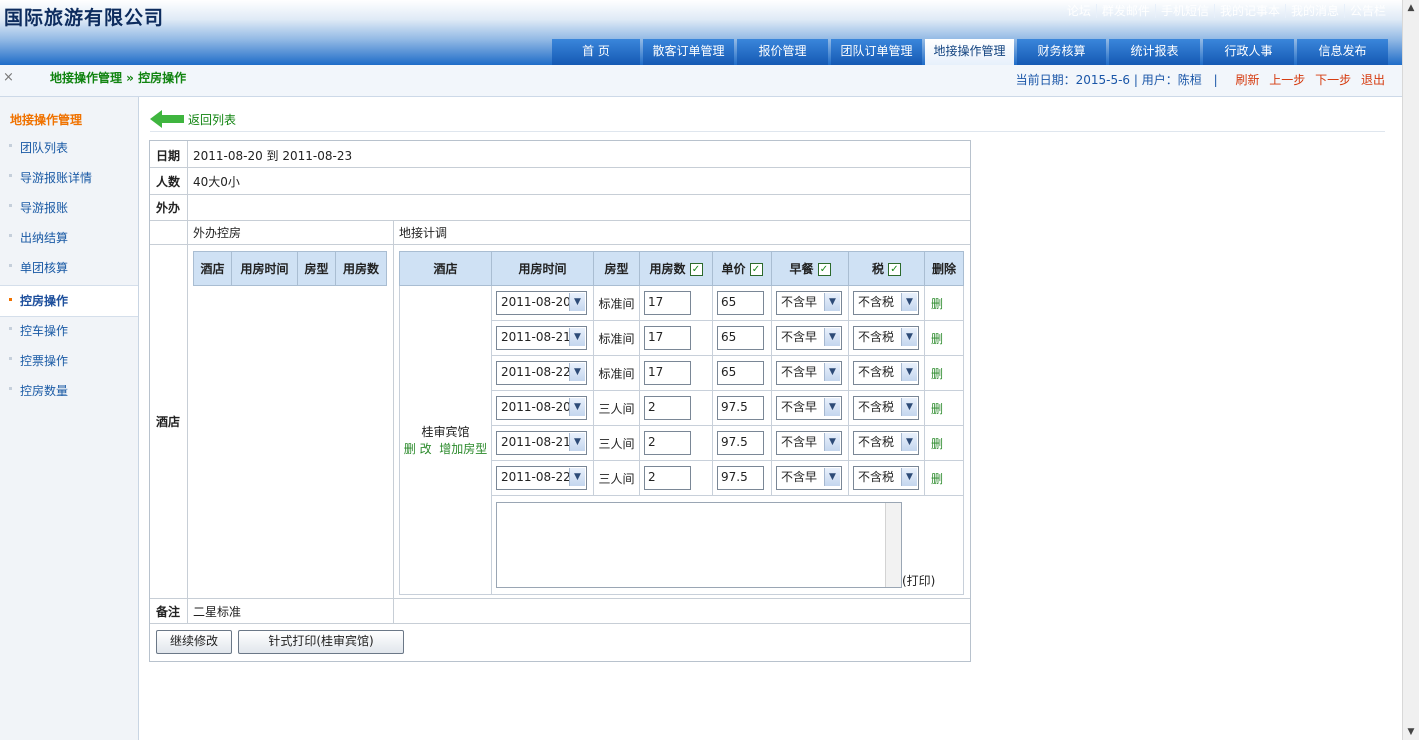 The image size is (1419, 740). What do you see at coordinates (167, 119) in the screenshot?
I see `back-arrow-icon` at bounding box center [167, 119].